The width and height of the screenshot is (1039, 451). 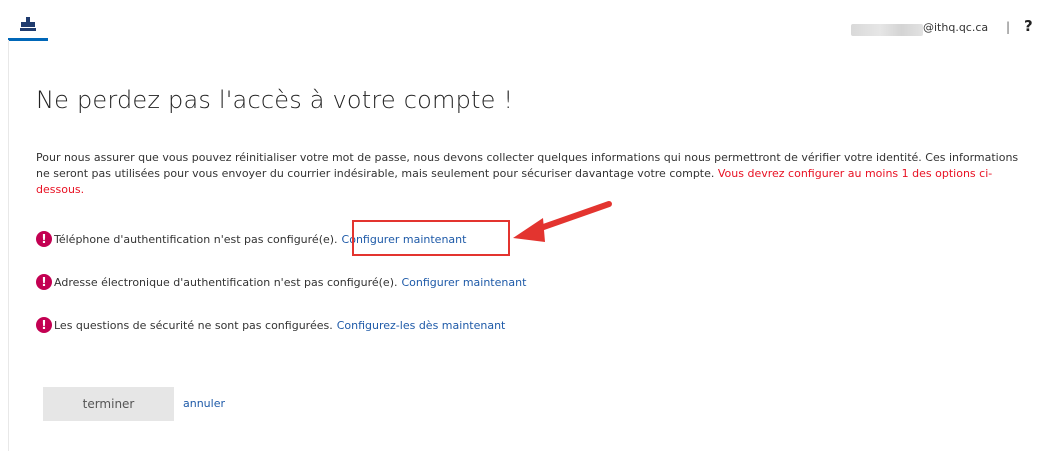 What do you see at coordinates (431, 238) in the screenshot?
I see `annotation-highlight-box` at bounding box center [431, 238].